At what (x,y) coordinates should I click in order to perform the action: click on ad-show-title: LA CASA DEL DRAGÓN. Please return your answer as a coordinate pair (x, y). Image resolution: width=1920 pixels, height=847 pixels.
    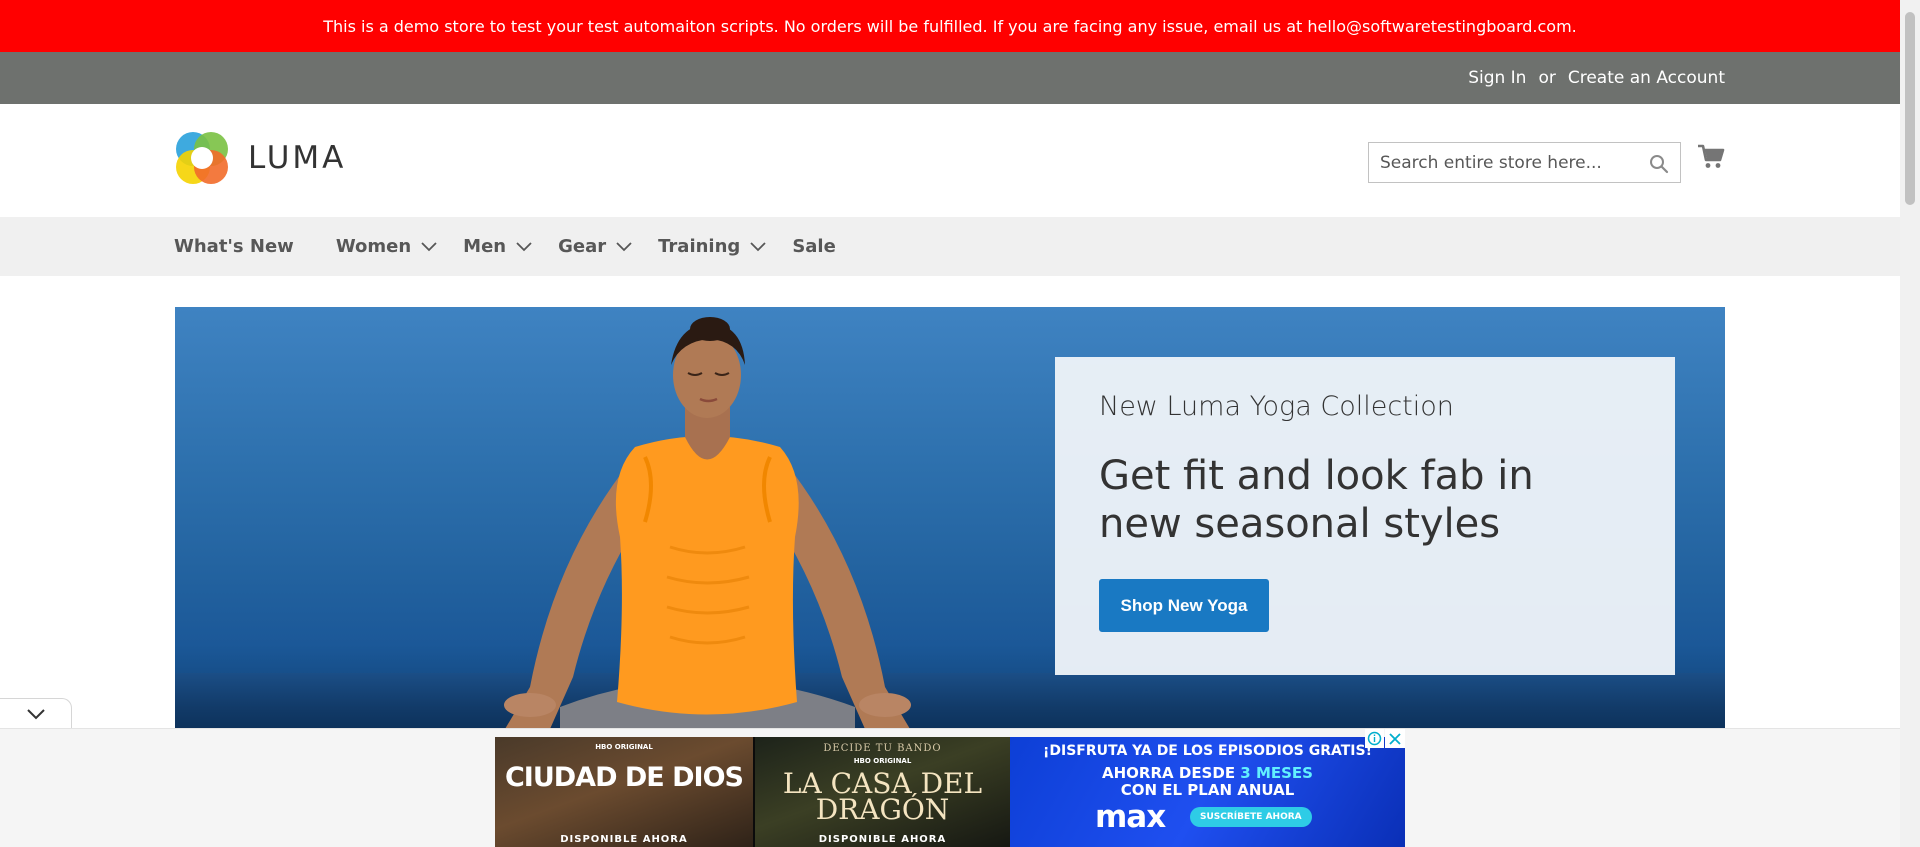
    Looking at the image, I should click on (882, 796).